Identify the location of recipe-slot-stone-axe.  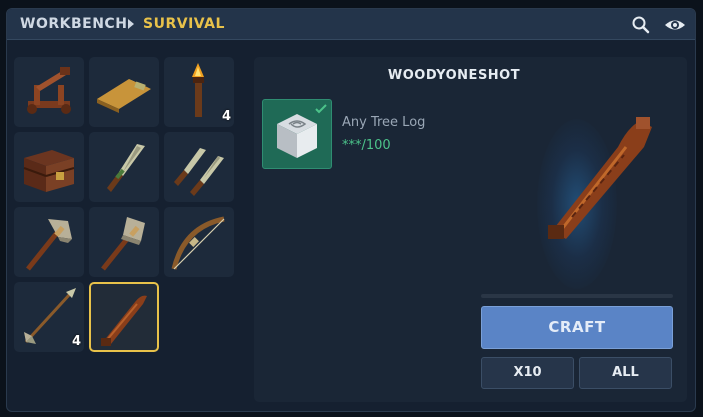
(49, 242).